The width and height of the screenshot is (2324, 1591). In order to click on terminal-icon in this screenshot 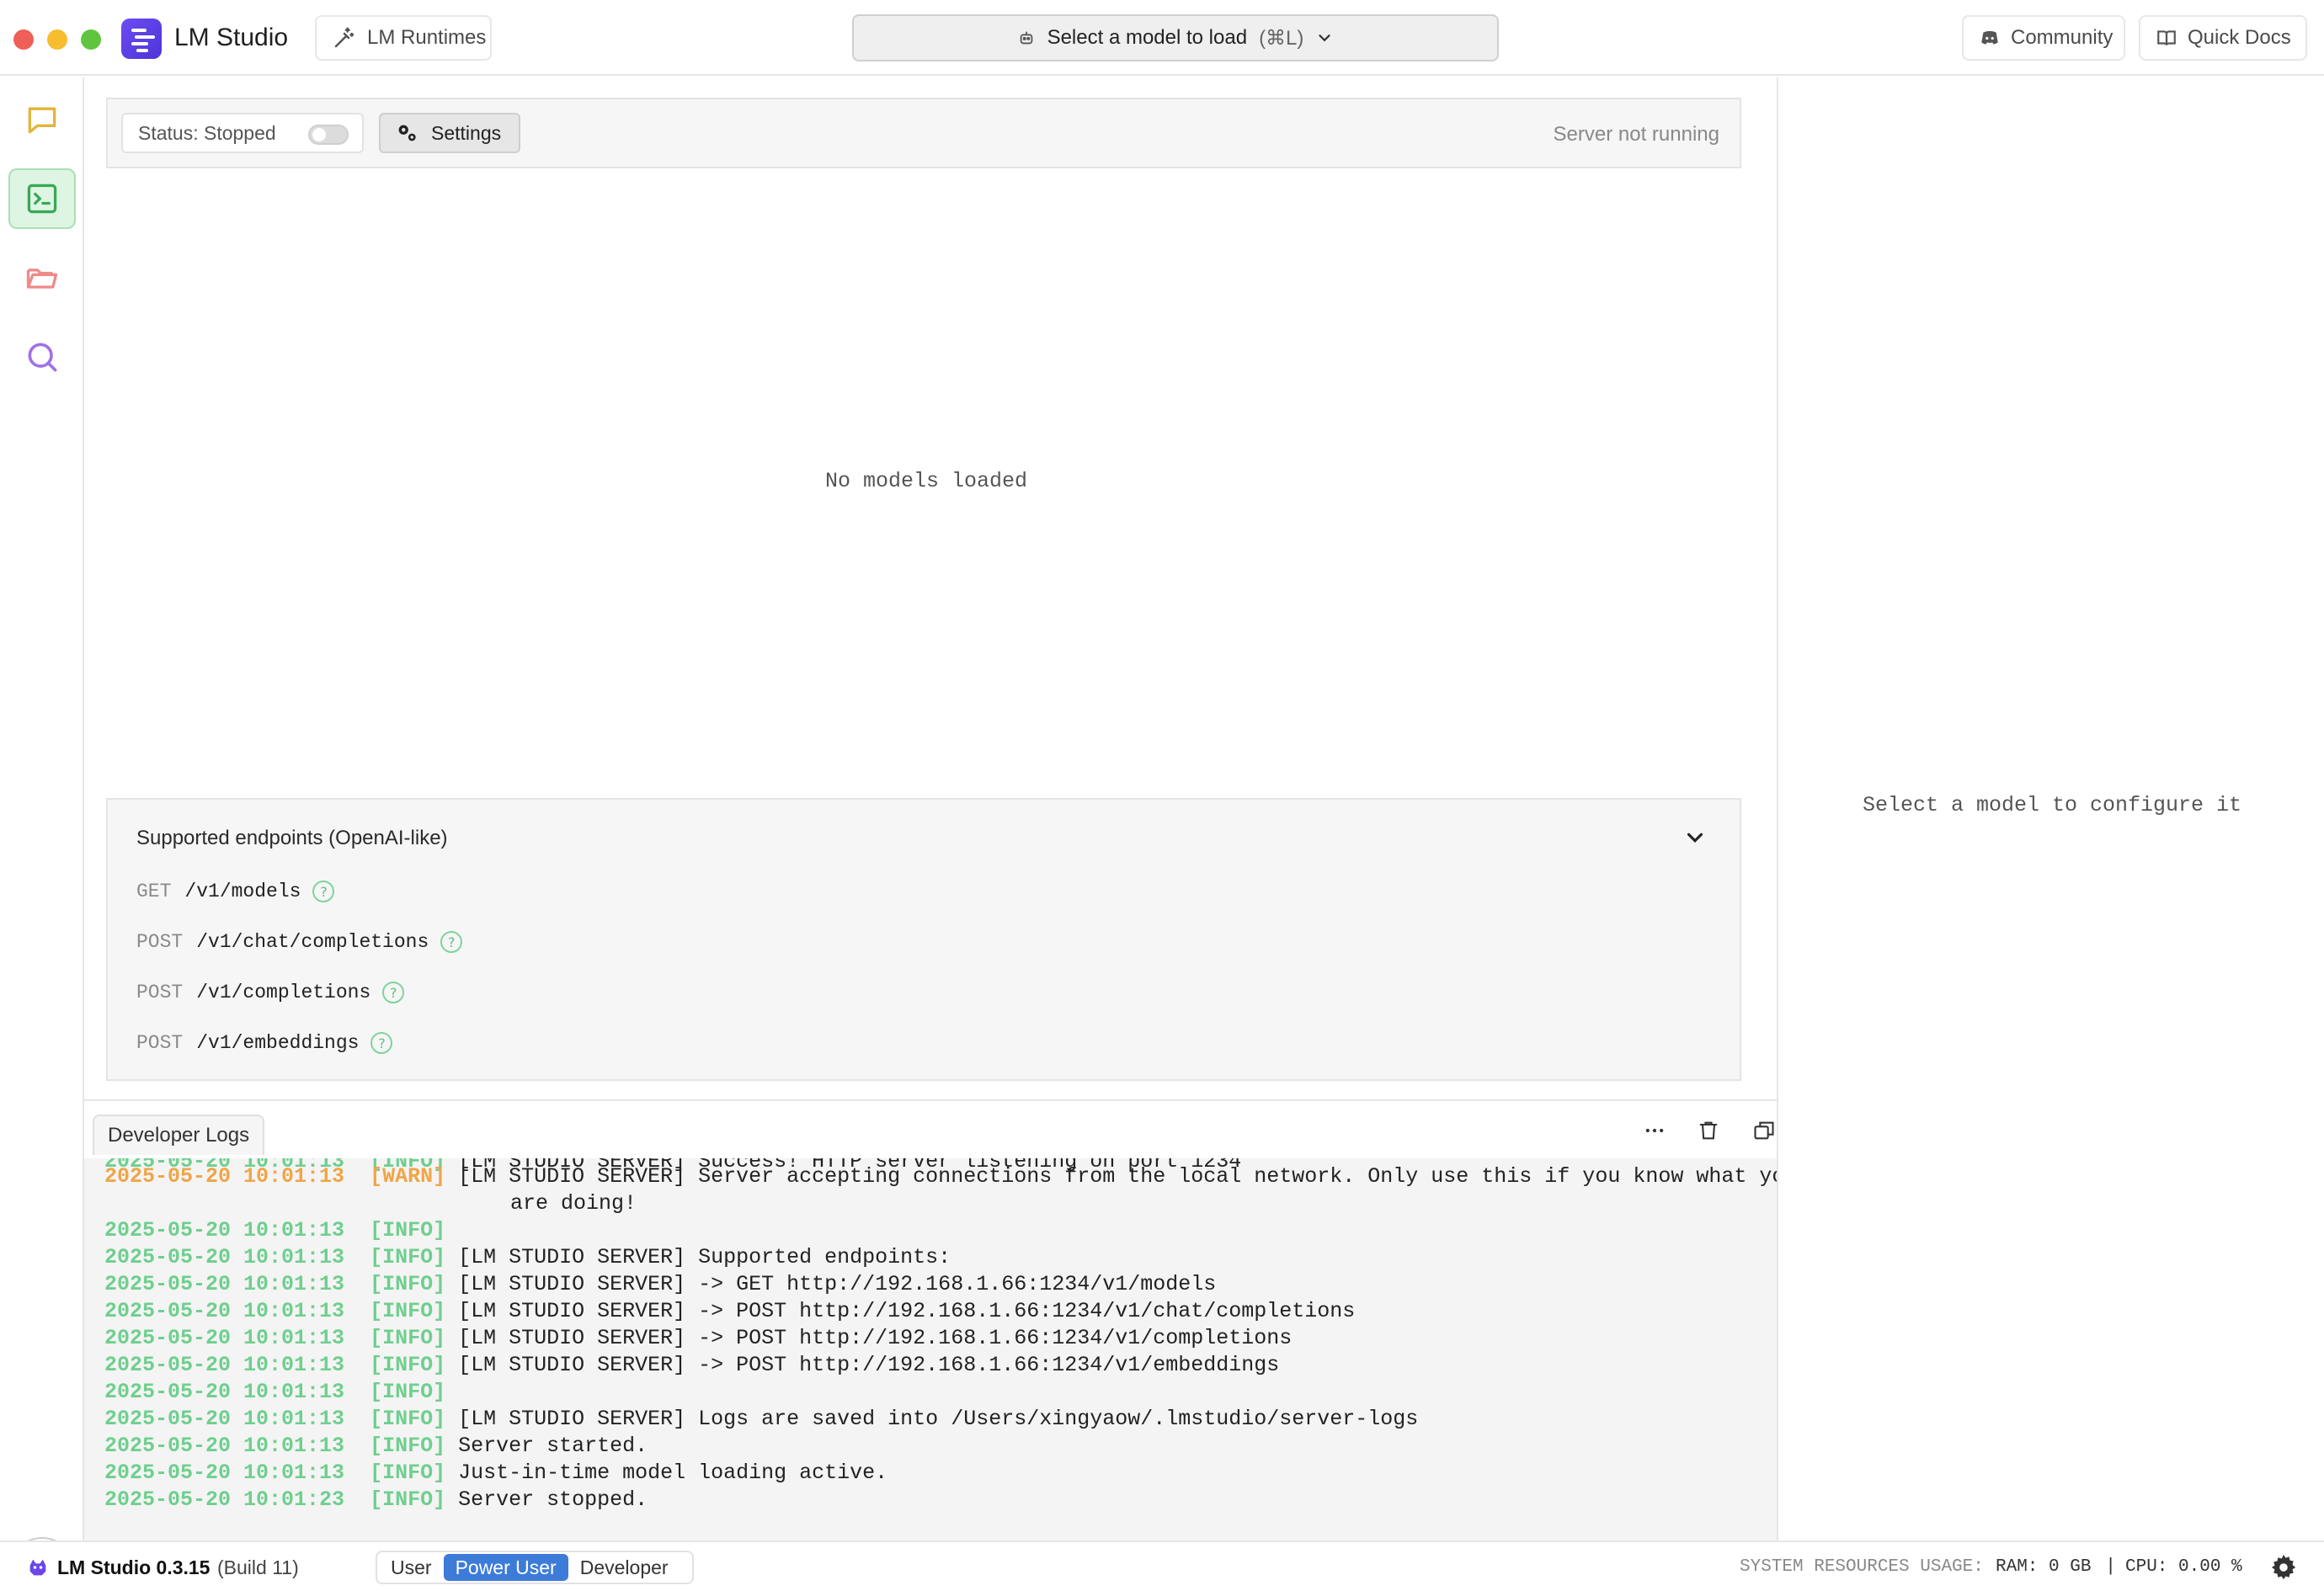, I will do `click(42, 199)`.